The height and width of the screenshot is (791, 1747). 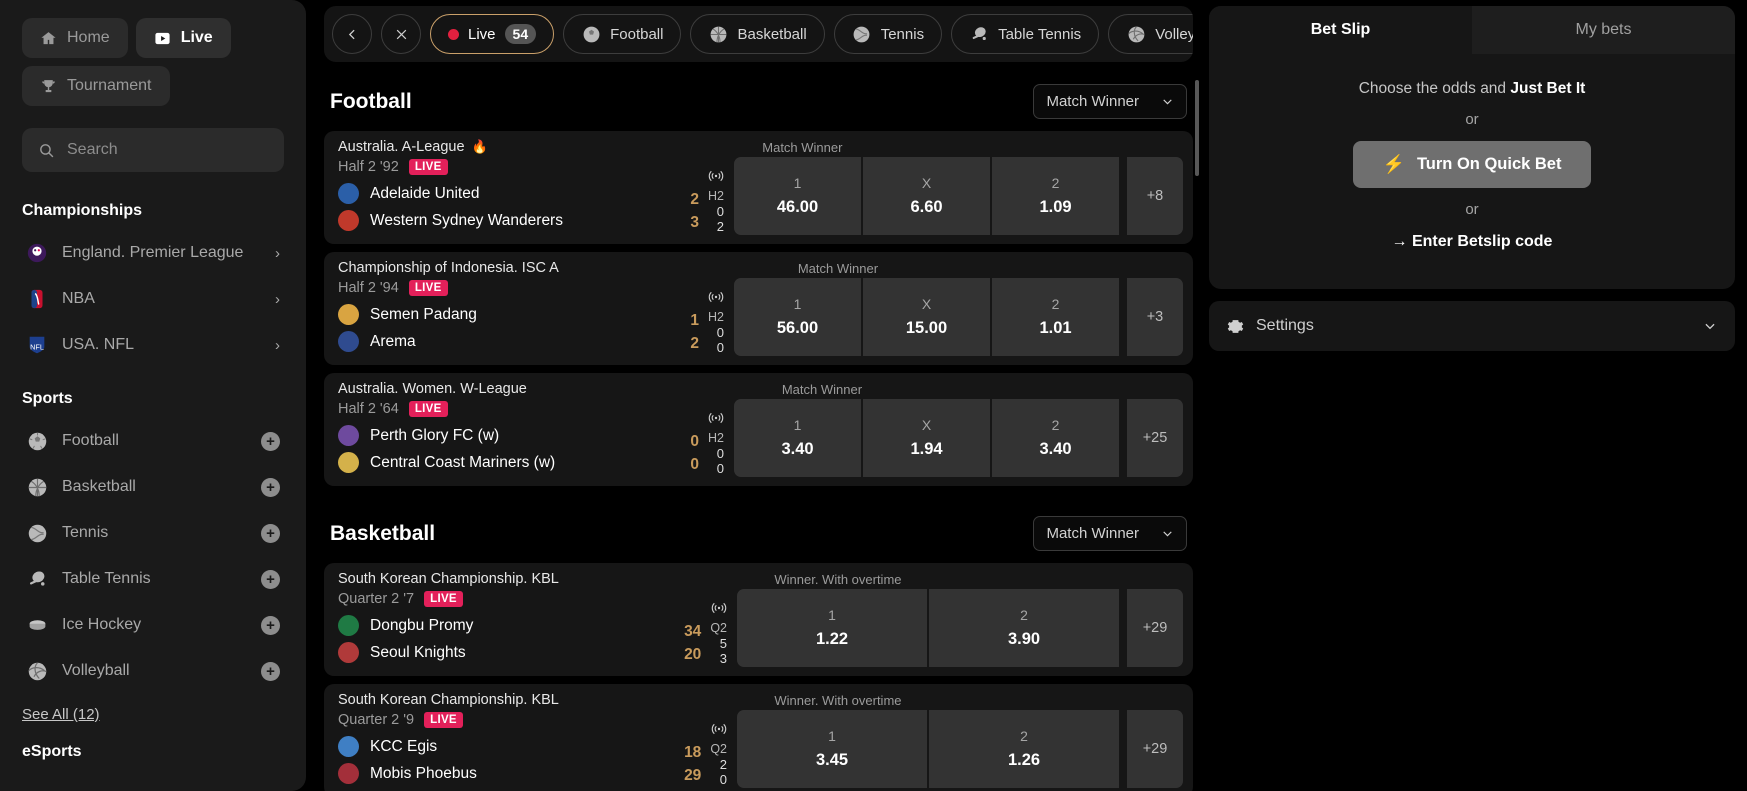 I want to click on sidebar-item-football: Football +, so click(x=153, y=441).